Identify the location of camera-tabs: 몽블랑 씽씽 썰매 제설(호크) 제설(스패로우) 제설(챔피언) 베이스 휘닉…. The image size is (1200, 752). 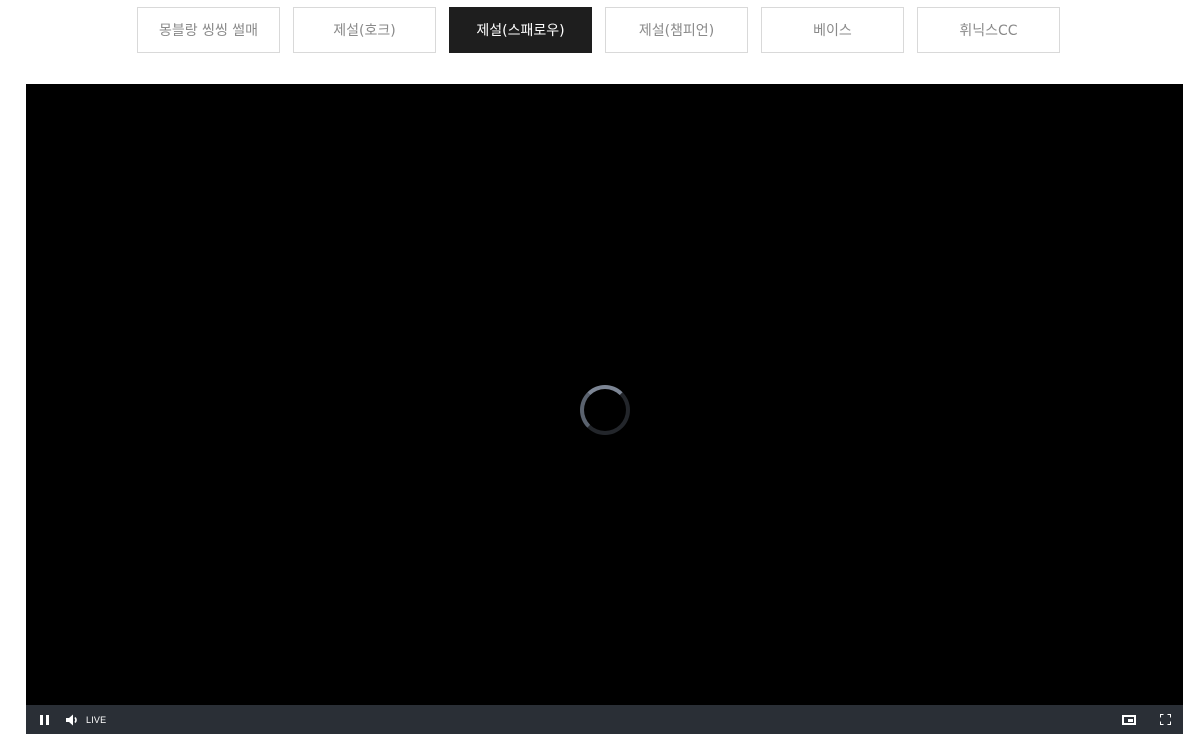
(598, 30).